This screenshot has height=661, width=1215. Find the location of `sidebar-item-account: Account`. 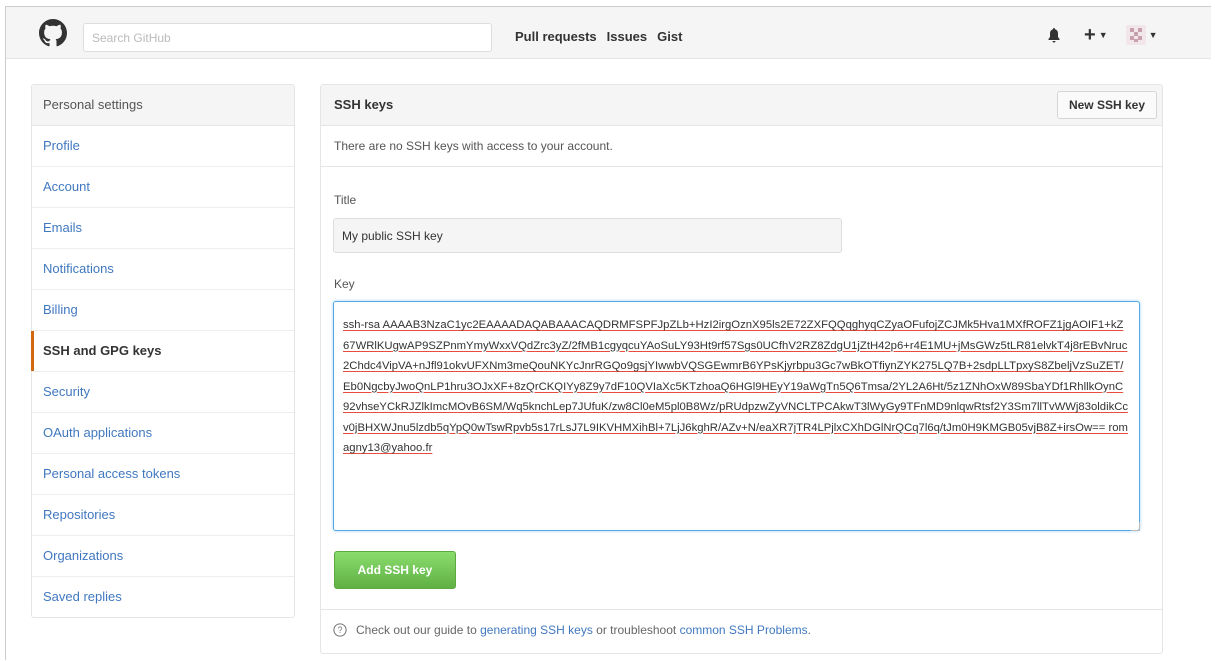

sidebar-item-account: Account is located at coordinates (163, 187).